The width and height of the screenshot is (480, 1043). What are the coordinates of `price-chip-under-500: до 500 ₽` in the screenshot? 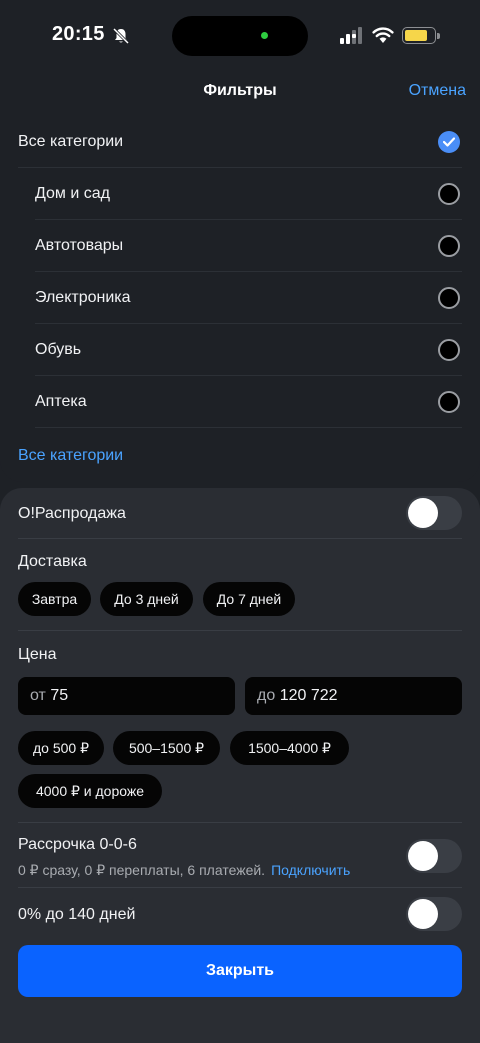 It's located at (61, 748).